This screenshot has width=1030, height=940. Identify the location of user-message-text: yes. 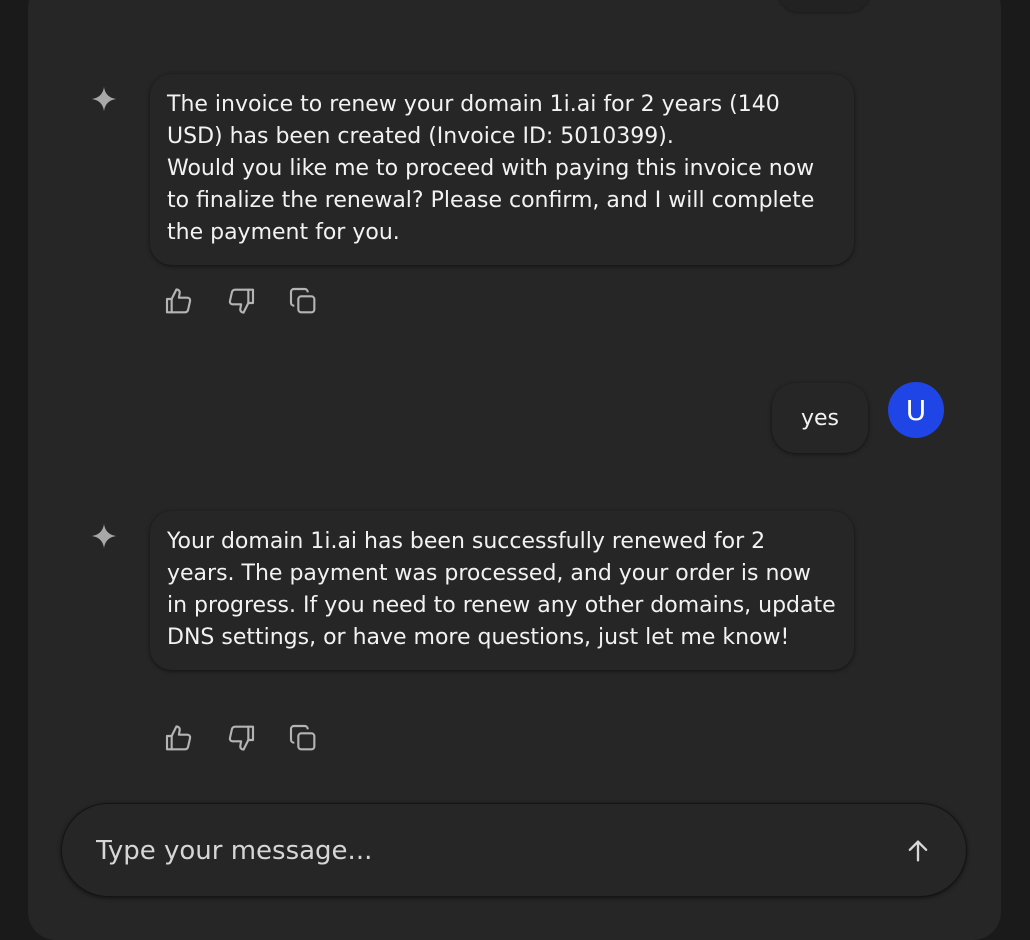
(820, 418).